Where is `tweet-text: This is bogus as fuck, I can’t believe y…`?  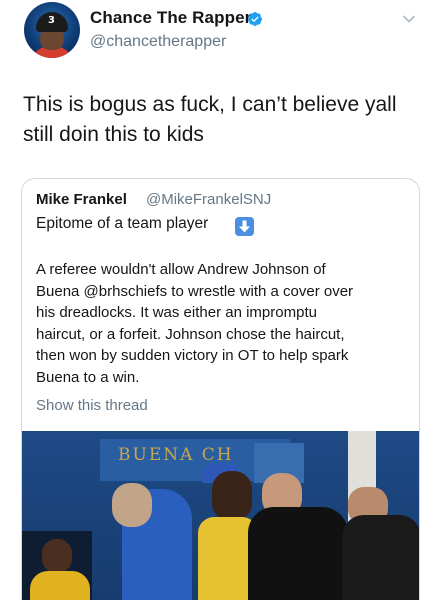
tweet-text: This is bogus as fuck, I can’t believe y… is located at coordinates (210, 119).